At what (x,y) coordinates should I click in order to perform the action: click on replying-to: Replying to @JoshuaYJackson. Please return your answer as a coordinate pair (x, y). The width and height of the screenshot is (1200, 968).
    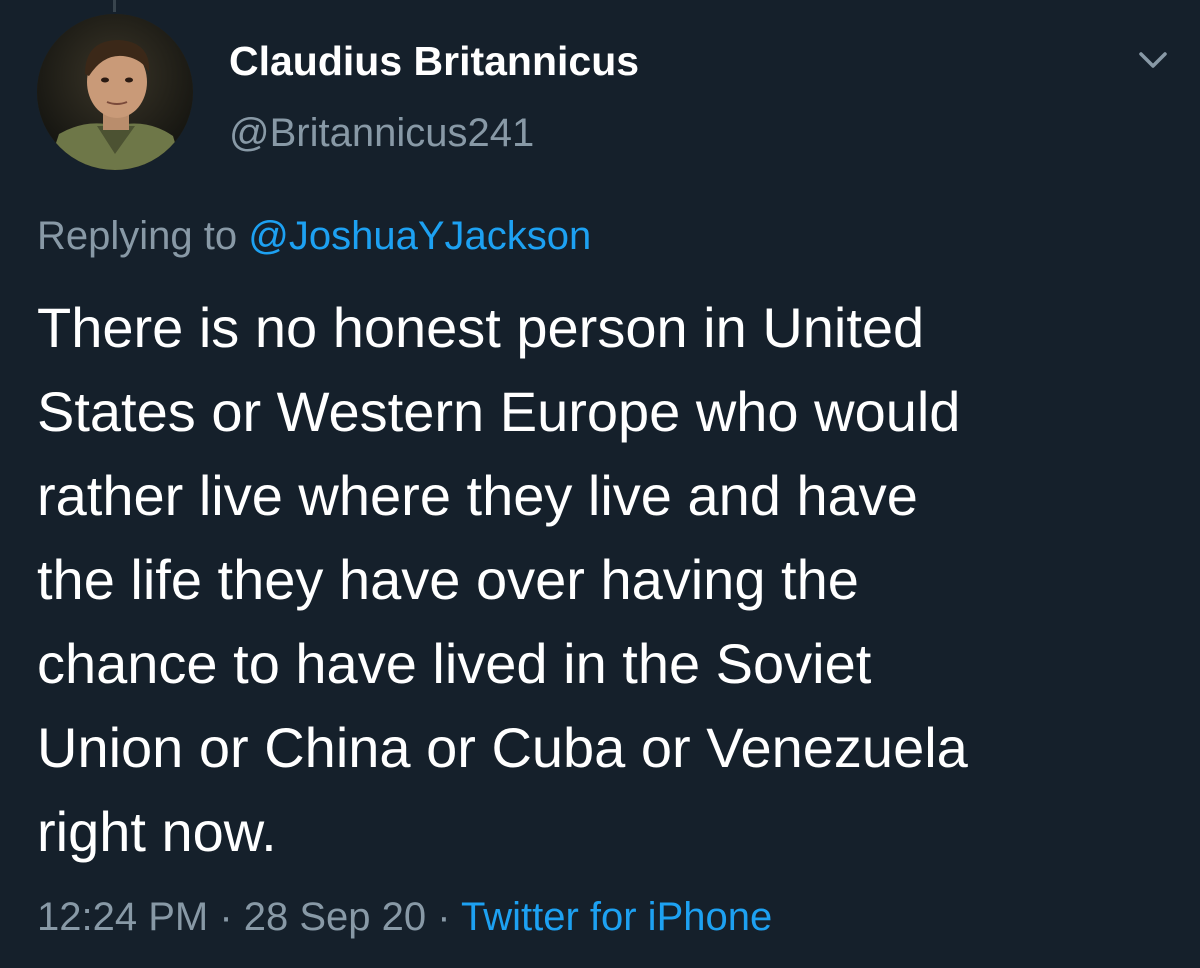
    Looking at the image, I should click on (314, 236).